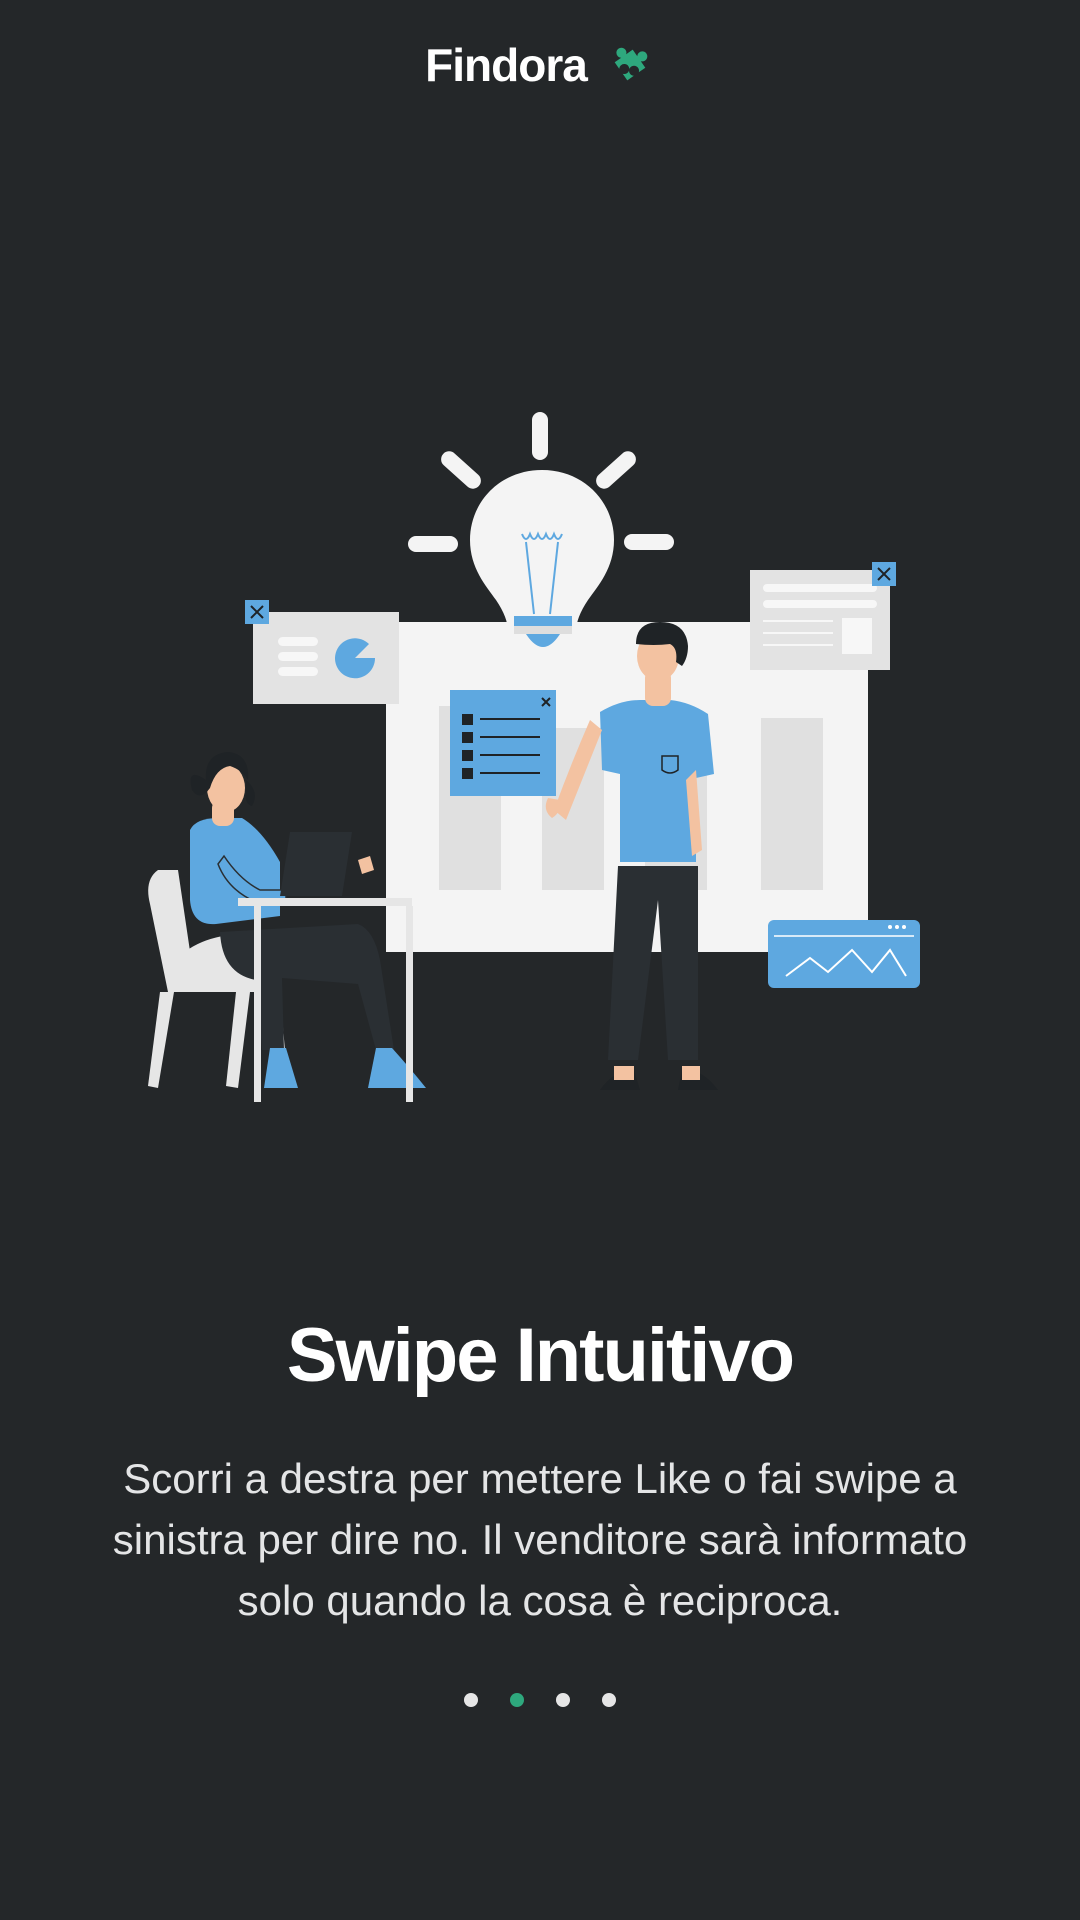 This screenshot has width=1080, height=1920. What do you see at coordinates (506, 65) in the screenshot?
I see `brand-name: Findora` at bounding box center [506, 65].